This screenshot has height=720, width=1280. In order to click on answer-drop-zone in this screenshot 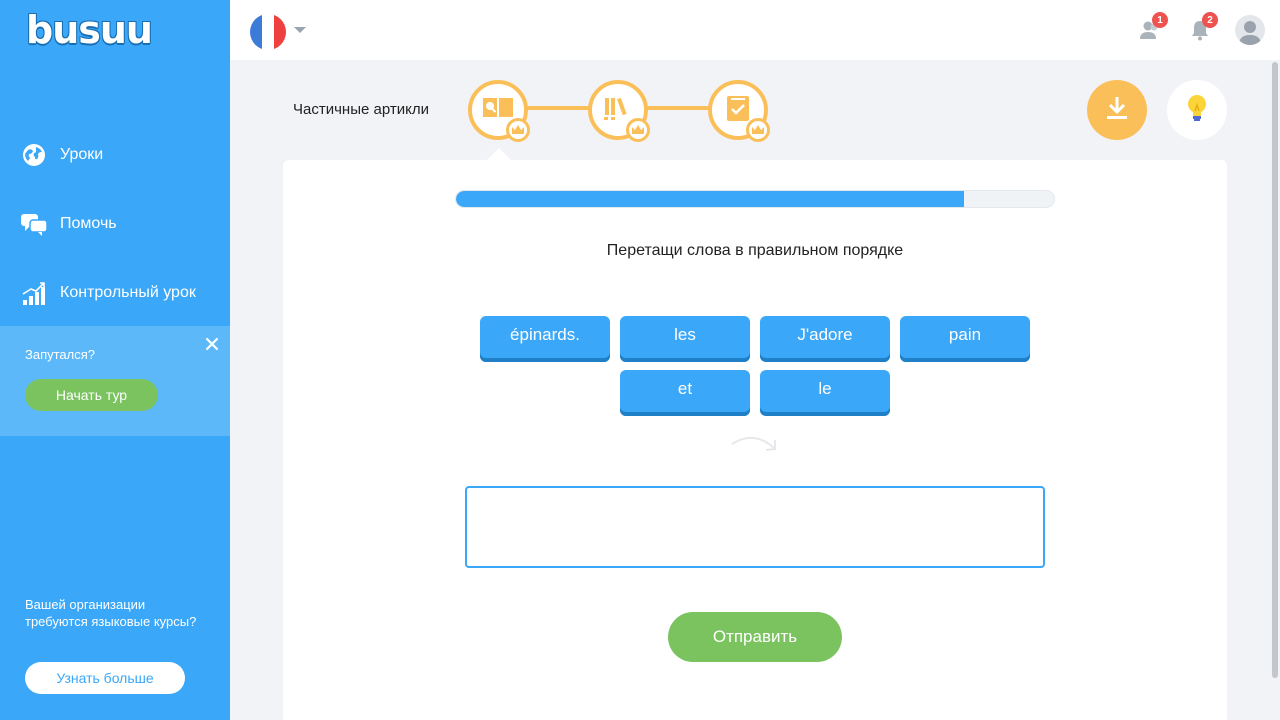, I will do `click(755, 527)`.